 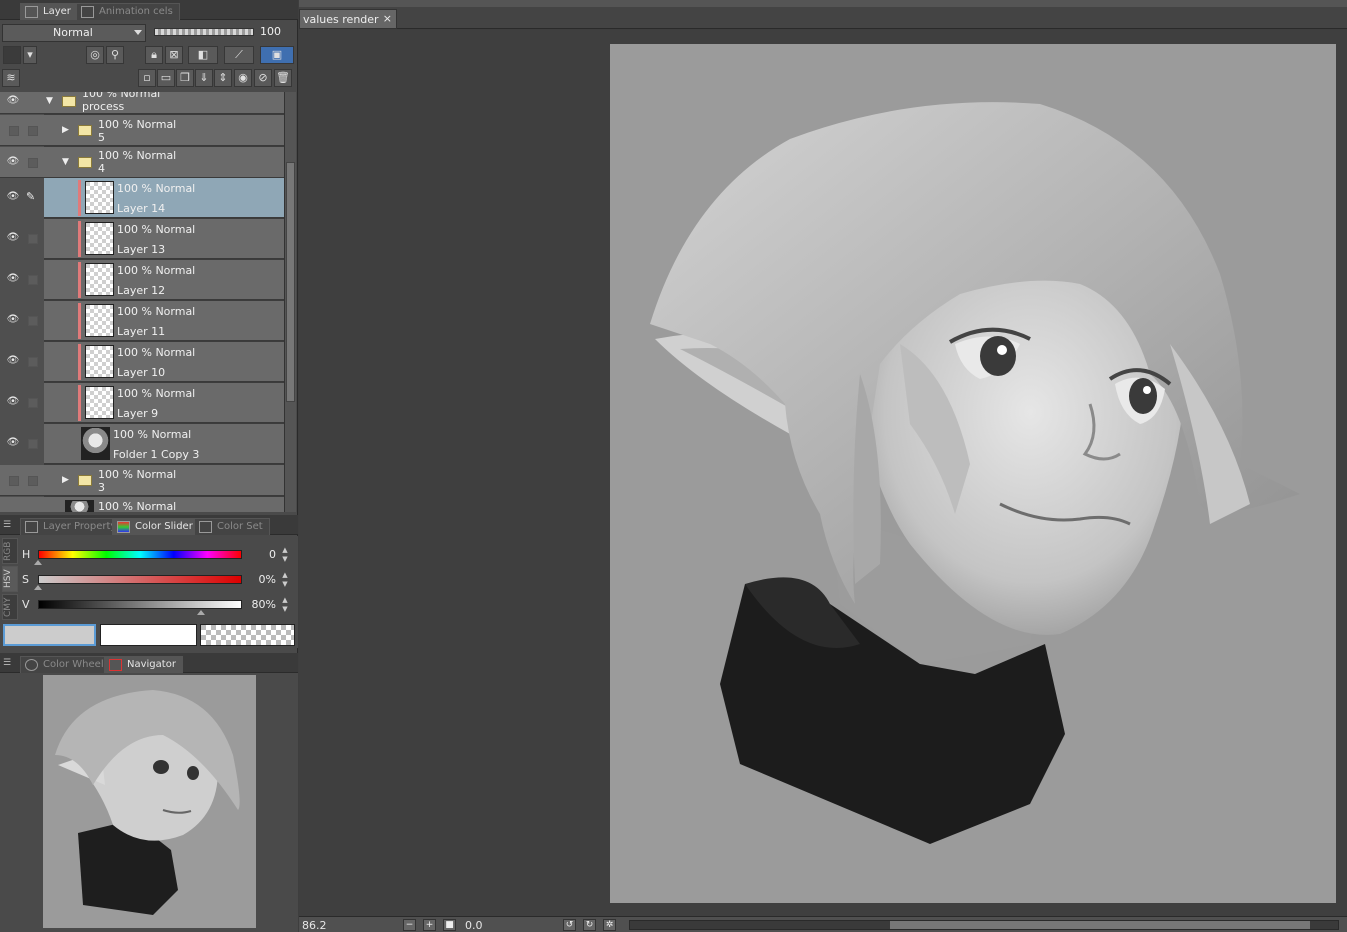 What do you see at coordinates (164, 403) in the screenshot?
I see `layer-row-layer-9: 100 % Normal Layer 9` at bounding box center [164, 403].